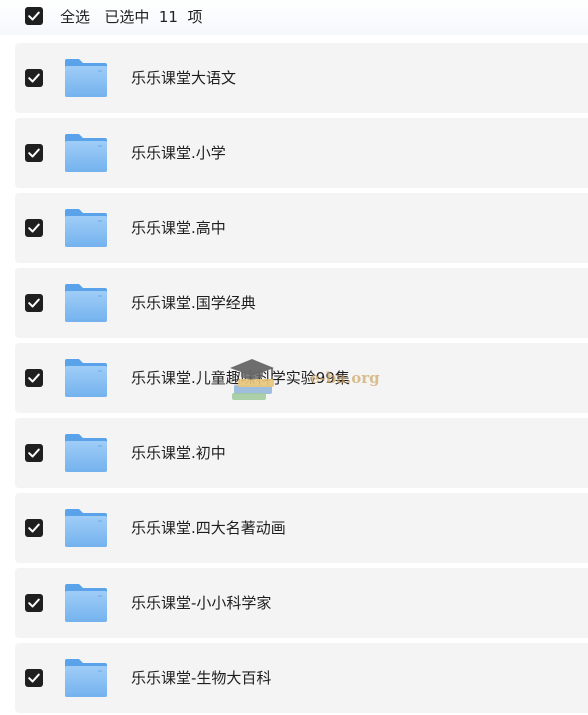 The width and height of the screenshot is (588, 715). What do you see at coordinates (301, 603) in the screenshot?
I see `file-row: 乐乐课堂-小小科学家` at bounding box center [301, 603].